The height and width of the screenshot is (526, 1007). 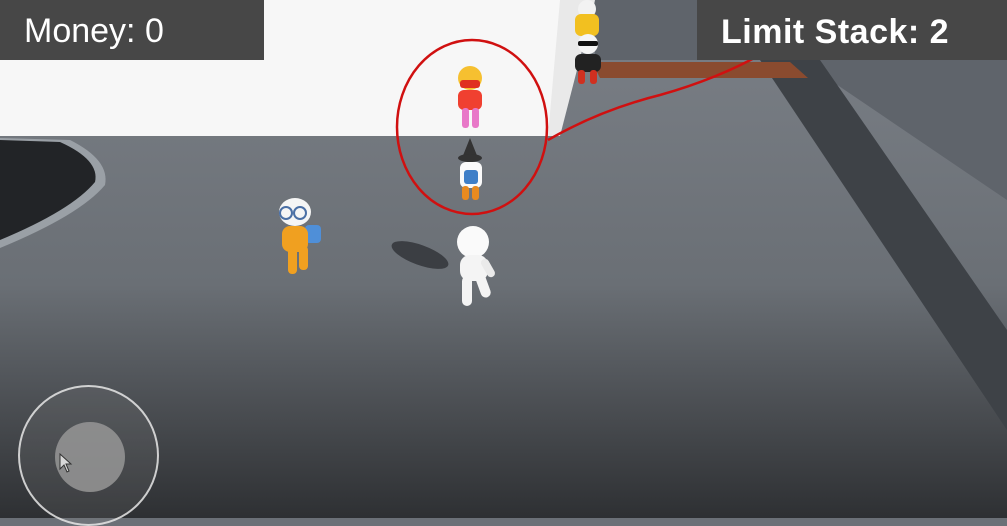 What do you see at coordinates (66, 463) in the screenshot?
I see `cursor-arrow-icon` at bounding box center [66, 463].